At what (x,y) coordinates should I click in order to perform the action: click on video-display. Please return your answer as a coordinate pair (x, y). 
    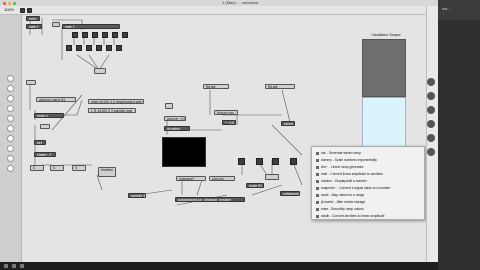
    Looking at the image, I should click on (184, 152).